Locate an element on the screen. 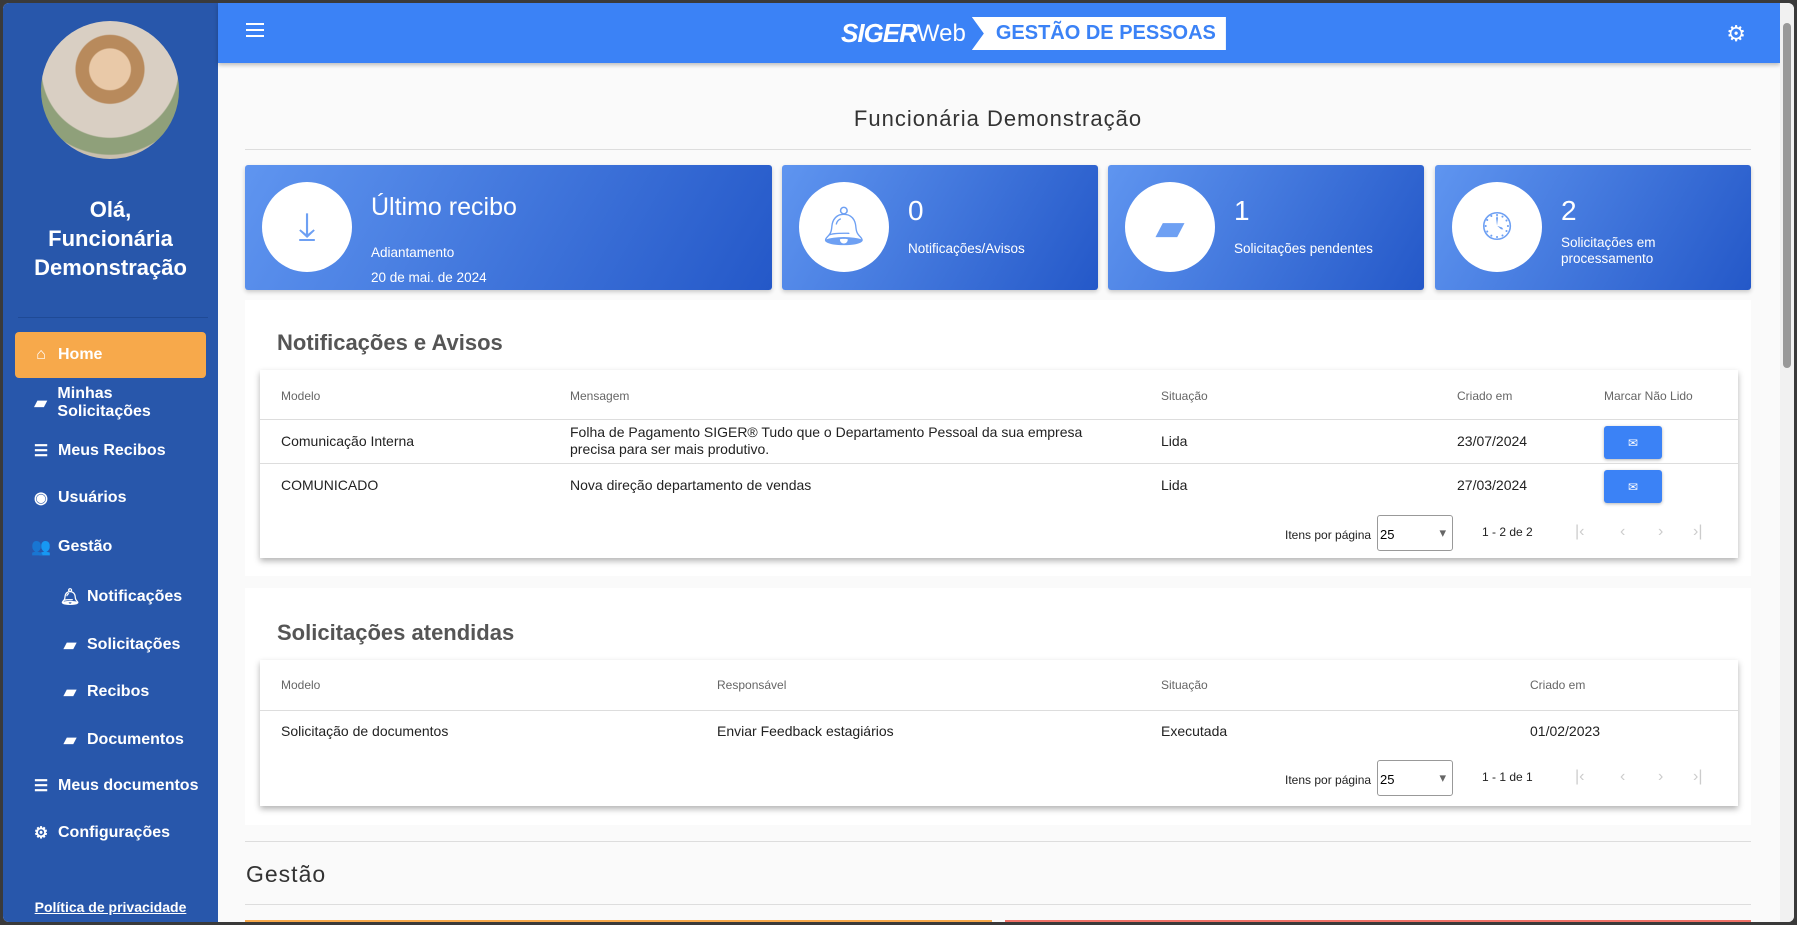 This screenshot has height=925, width=1797. logo-web: Web is located at coordinates (941, 33).